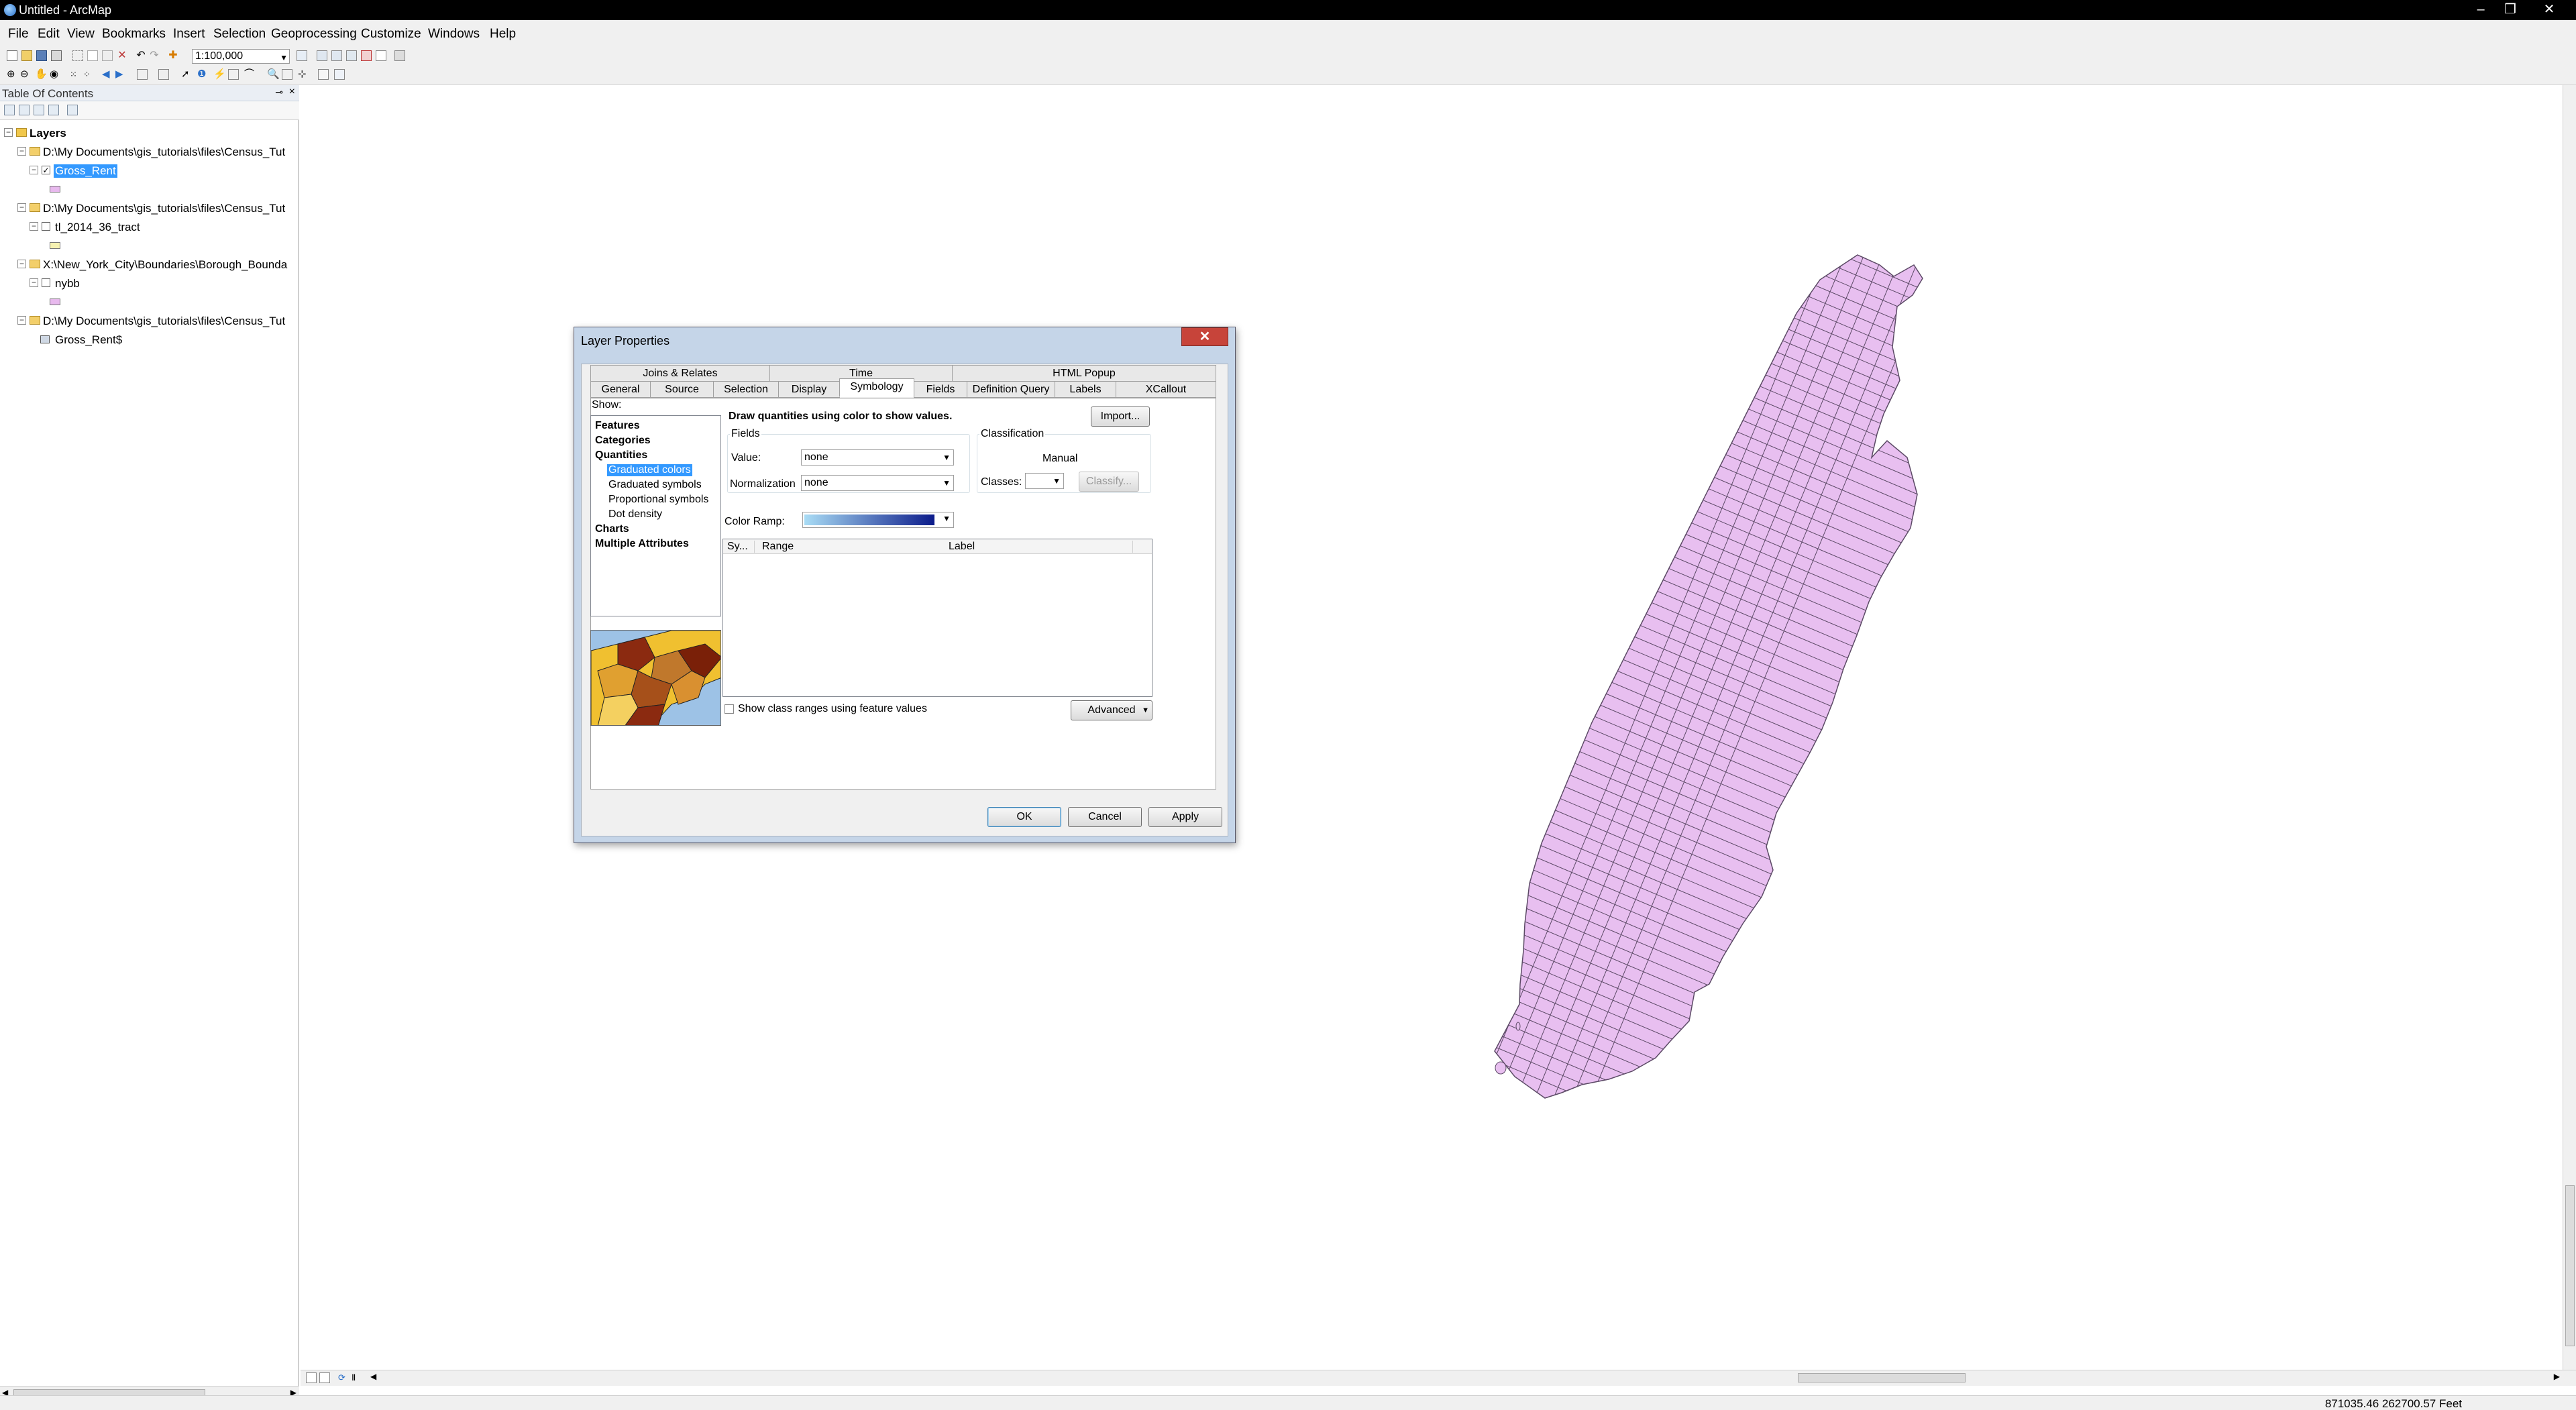 This screenshot has height=1410, width=2576. I want to click on renderer-multiple-attributes: Multiple Attributes, so click(642, 544).